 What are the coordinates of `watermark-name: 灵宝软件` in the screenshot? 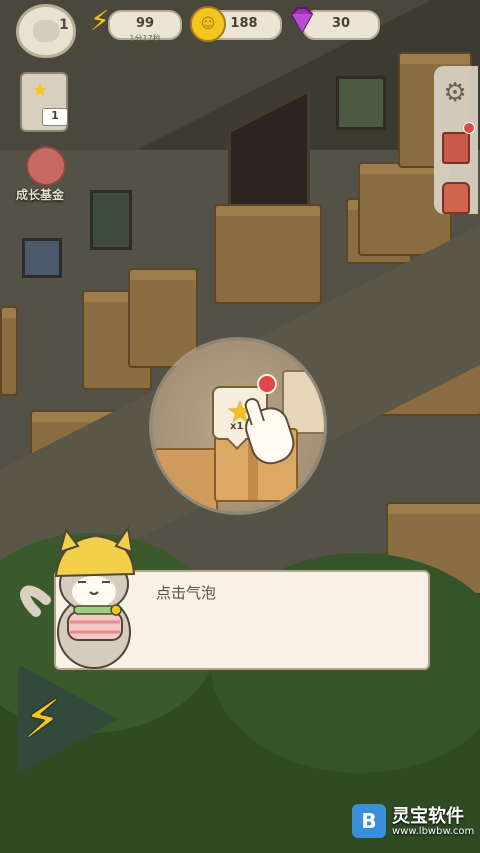 It's located at (428, 816).